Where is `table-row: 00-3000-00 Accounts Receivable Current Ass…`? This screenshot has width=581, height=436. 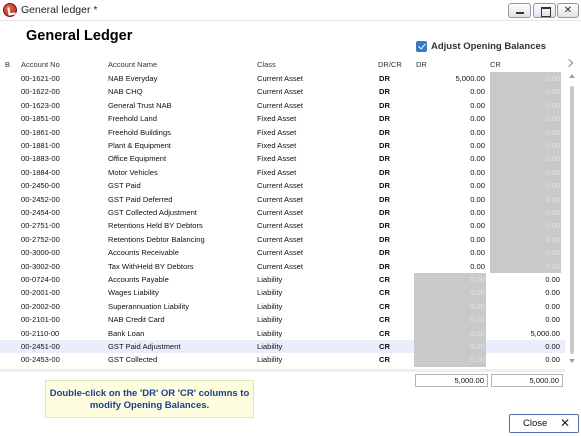 table-row: 00-3000-00 Accounts Receivable Current Ass… is located at coordinates (282, 253).